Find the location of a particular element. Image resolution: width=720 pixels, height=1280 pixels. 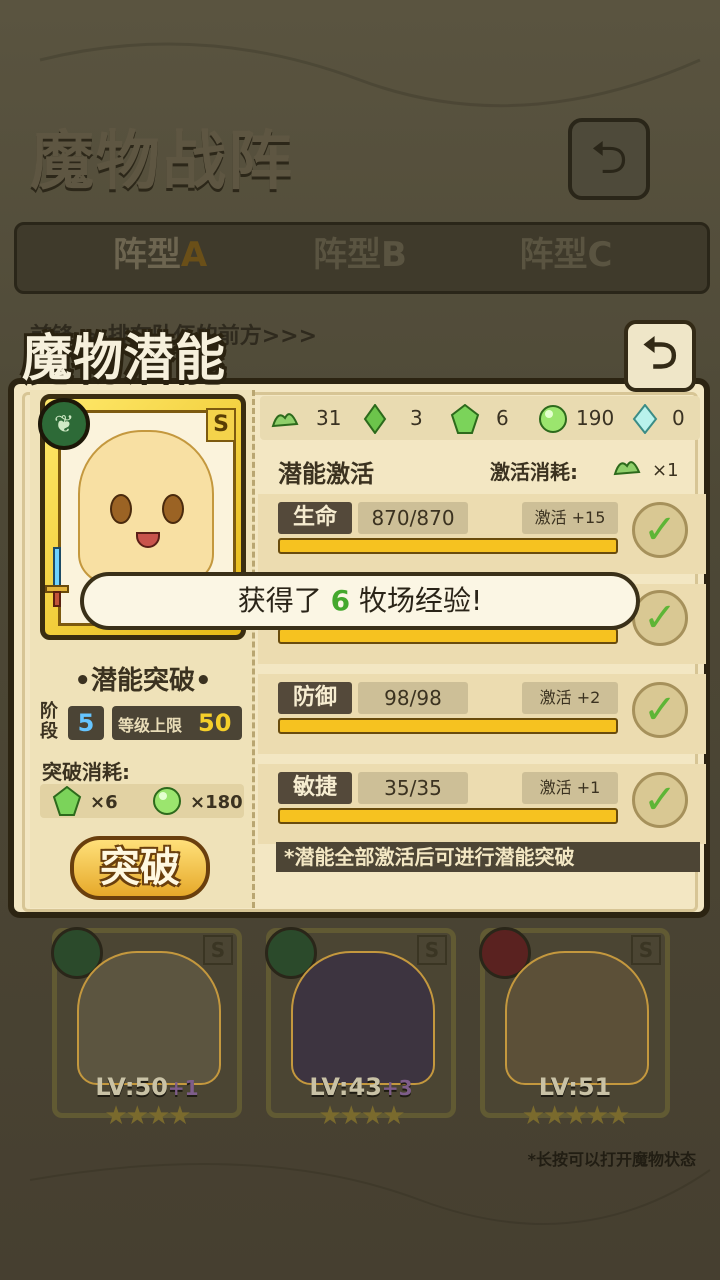

breakthrough-button: 突破 is located at coordinates (140, 868).